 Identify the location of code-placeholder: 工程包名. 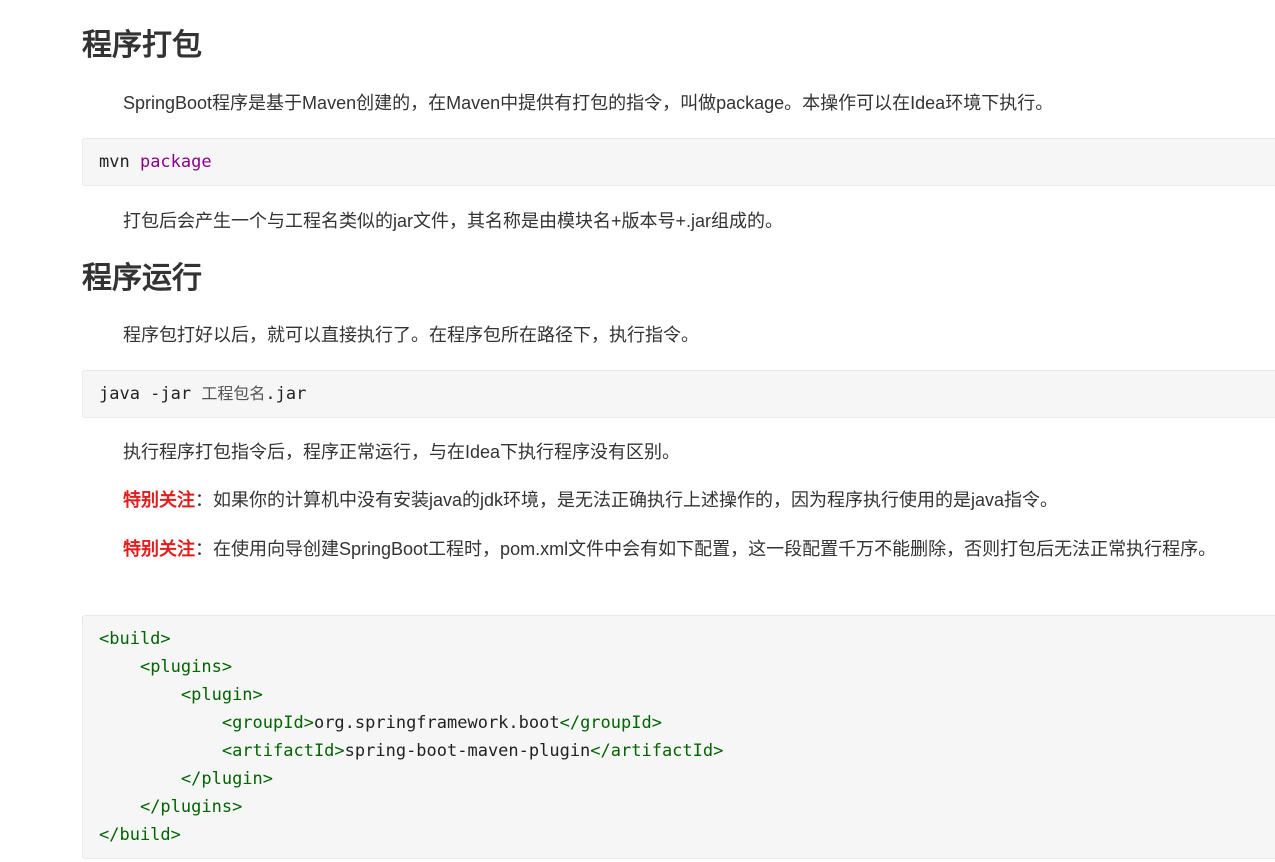
(233, 393).